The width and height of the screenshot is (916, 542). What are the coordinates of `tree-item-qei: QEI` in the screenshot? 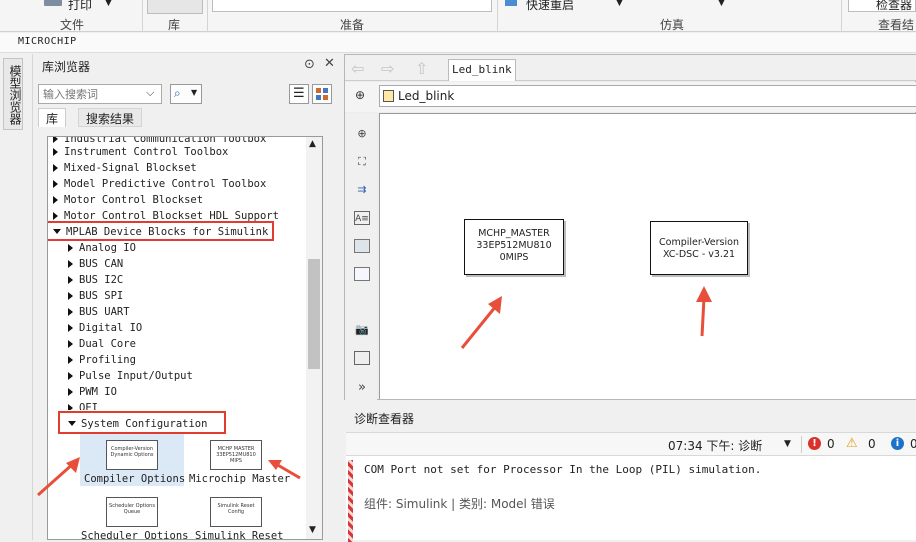 It's located at (83, 405).